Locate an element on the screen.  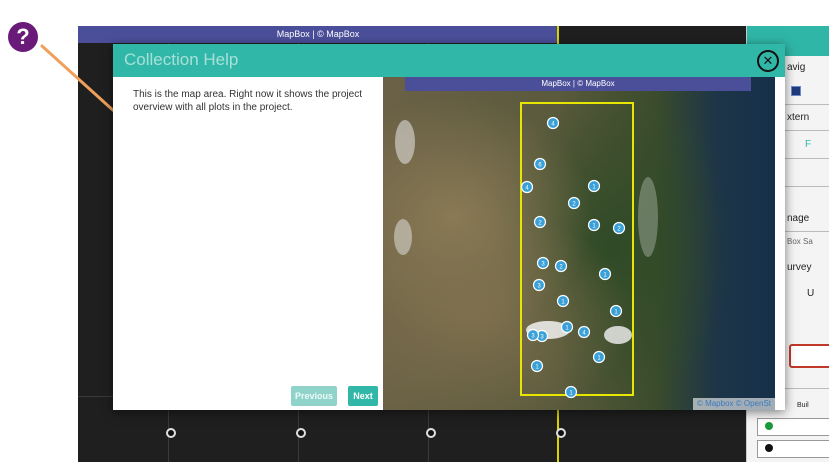
dialog-header: Collection Help ✕ is located at coordinates (449, 60).